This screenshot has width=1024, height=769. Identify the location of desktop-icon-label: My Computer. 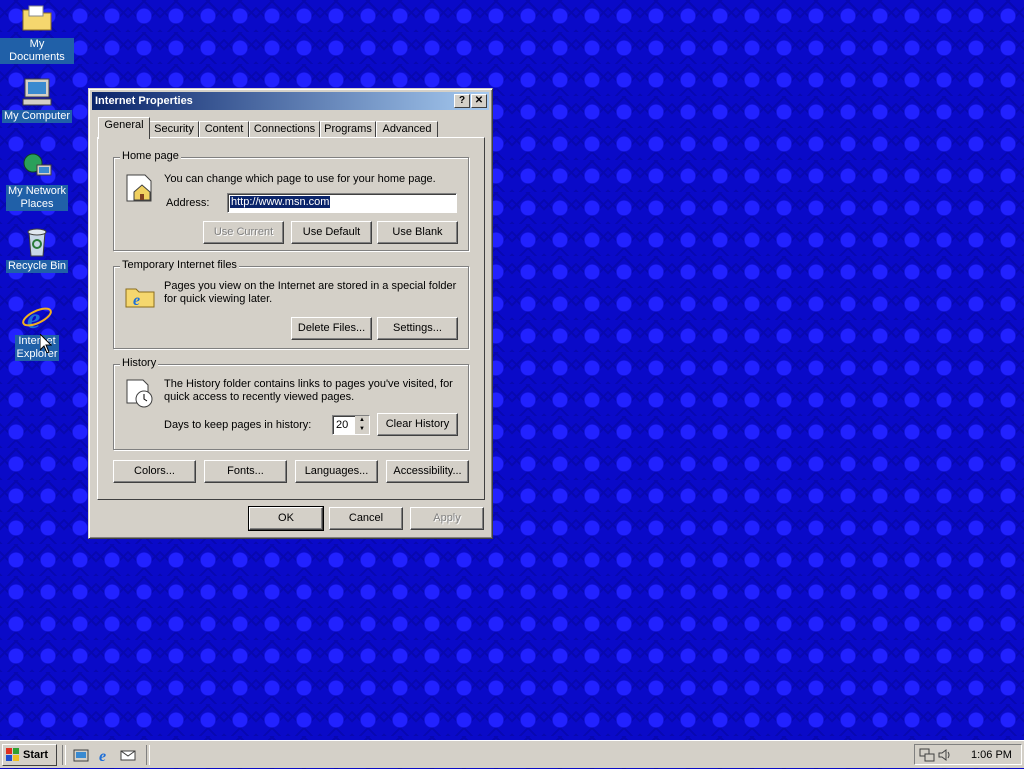
(37, 116).